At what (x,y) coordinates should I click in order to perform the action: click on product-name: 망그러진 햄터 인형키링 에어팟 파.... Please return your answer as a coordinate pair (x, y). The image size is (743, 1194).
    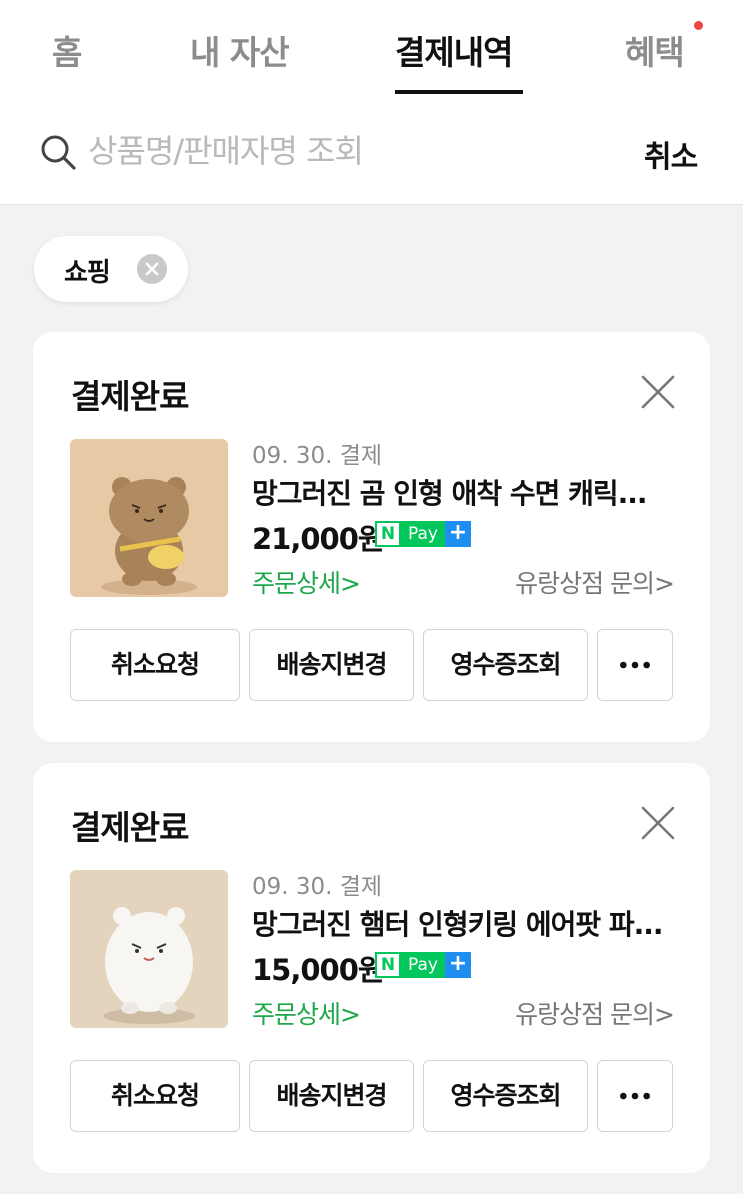
    Looking at the image, I should click on (468, 923).